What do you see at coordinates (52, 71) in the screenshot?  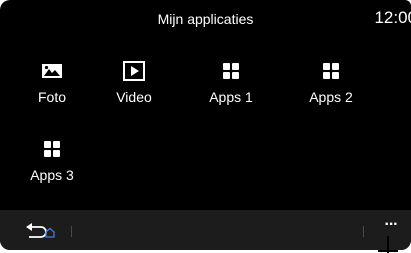 I see `photo-icon` at bounding box center [52, 71].